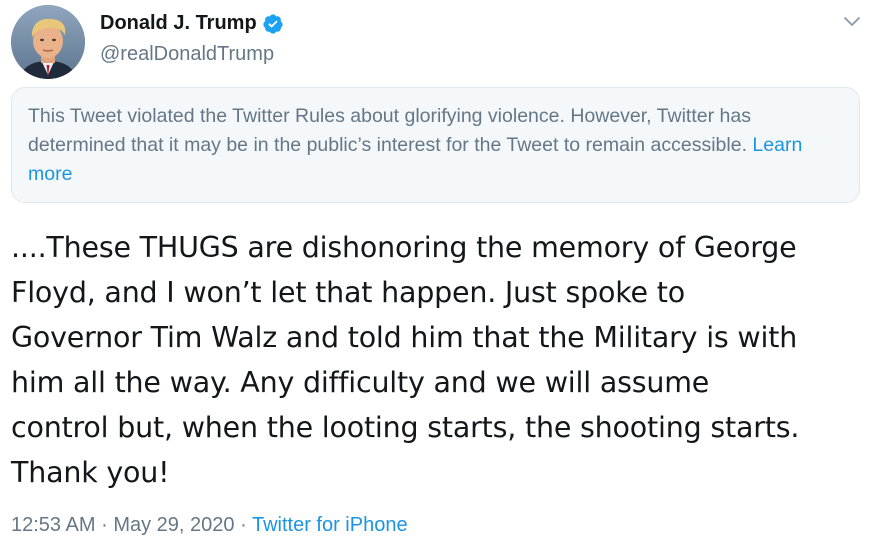 Image resolution: width=871 pixels, height=549 pixels. What do you see at coordinates (178, 23) in the screenshot?
I see `display-name: Donald J. Trump` at bounding box center [178, 23].